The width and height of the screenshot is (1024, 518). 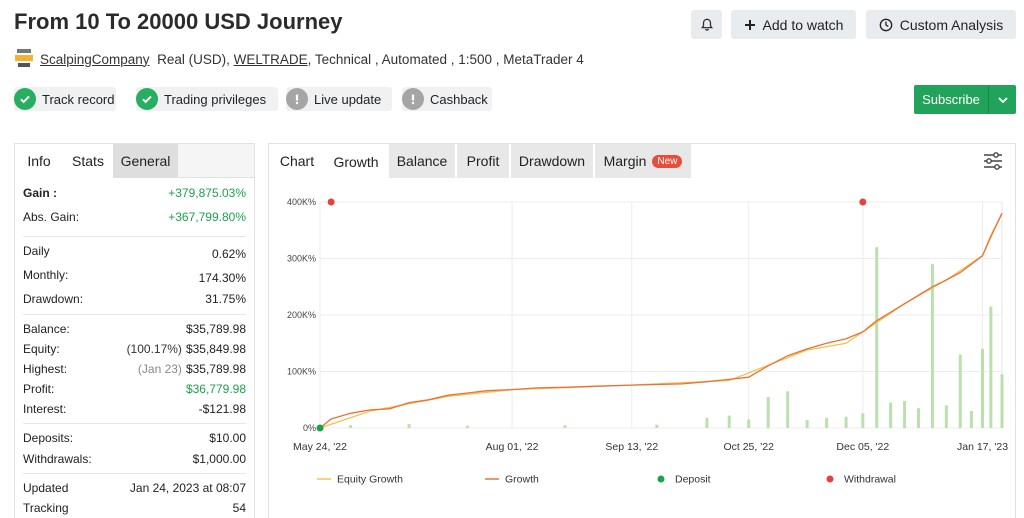 I want to click on badge-label: Track record, so click(x=78, y=99).